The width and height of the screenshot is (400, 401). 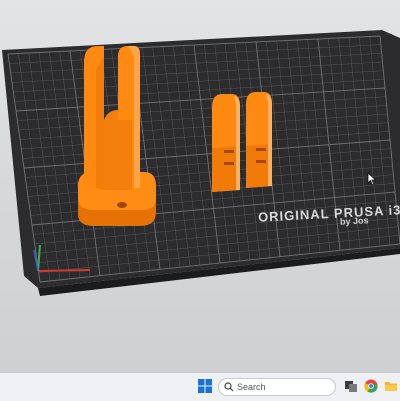 I want to click on axis-x, so click(x=64, y=270).